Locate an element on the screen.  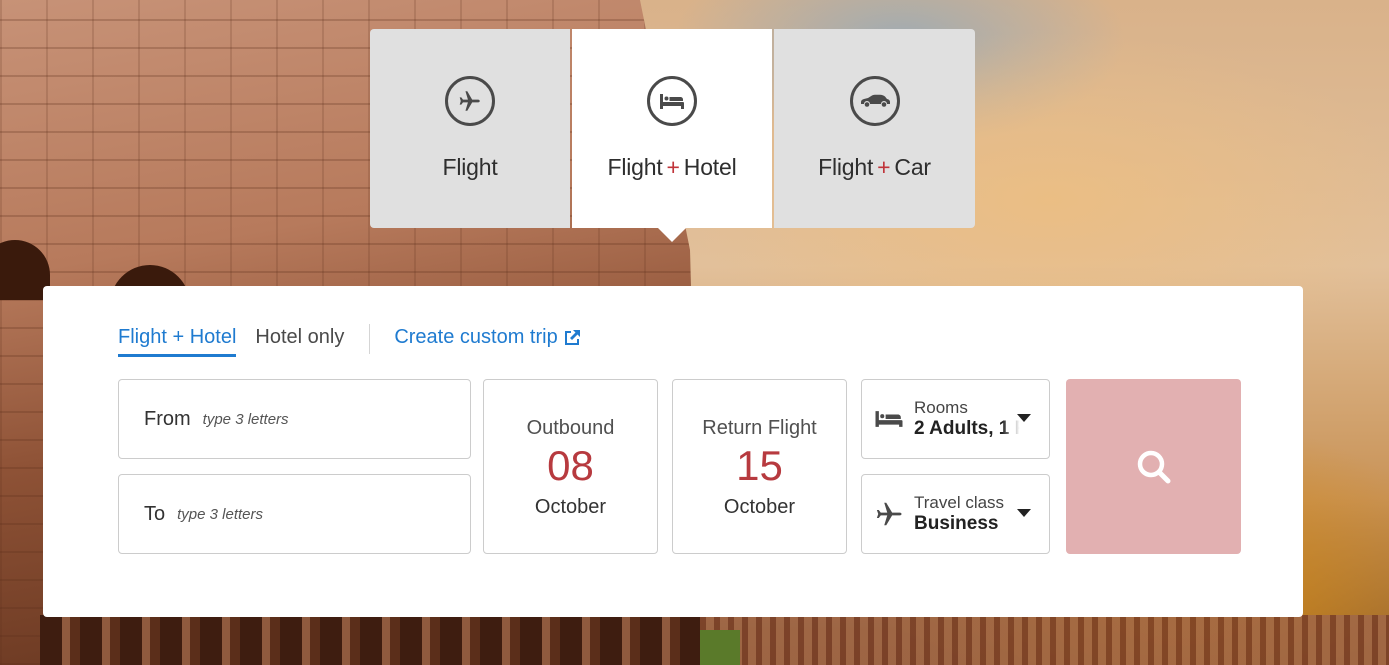
tab-label-text: Hotel is located at coordinates (710, 167).